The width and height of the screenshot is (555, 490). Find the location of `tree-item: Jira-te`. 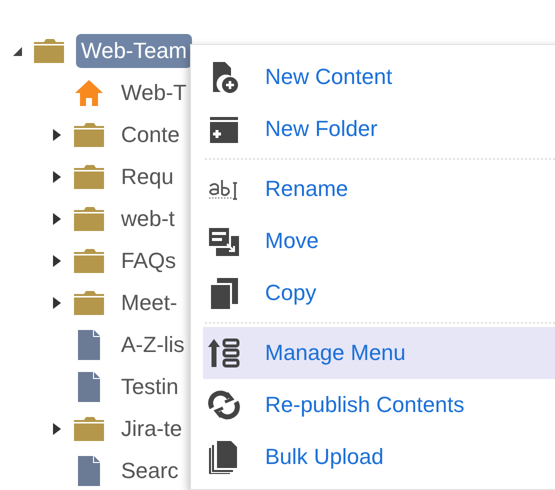

tree-item: Jira-te is located at coordinates (152, 429).